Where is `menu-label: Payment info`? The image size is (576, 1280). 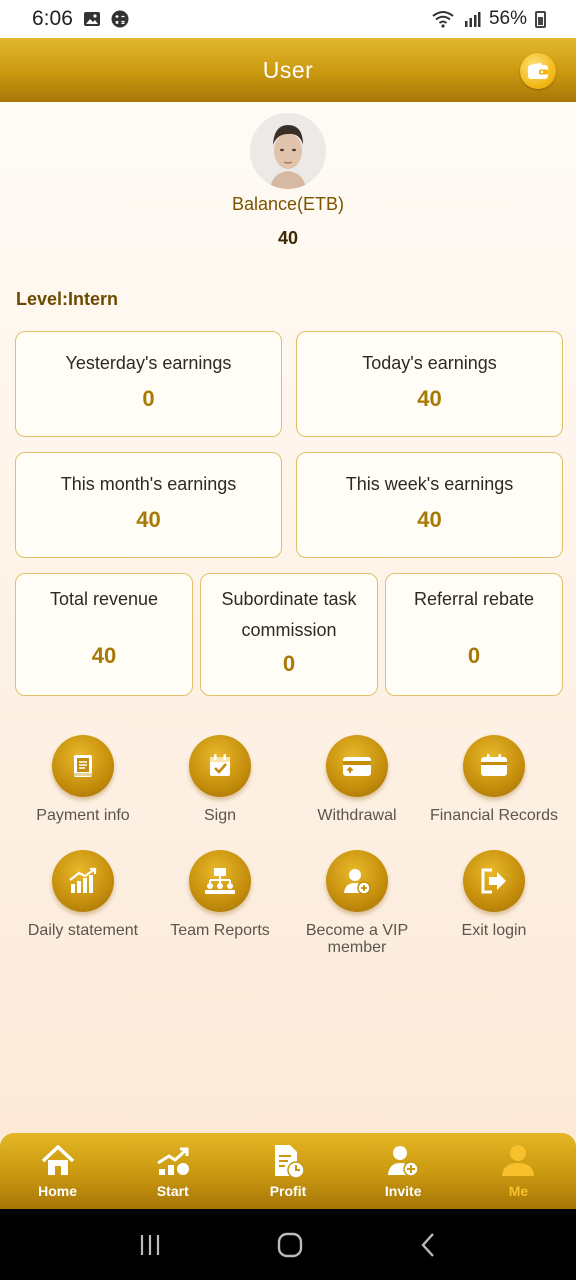 menu-label: Payment info is located at coordinates (83, 815).